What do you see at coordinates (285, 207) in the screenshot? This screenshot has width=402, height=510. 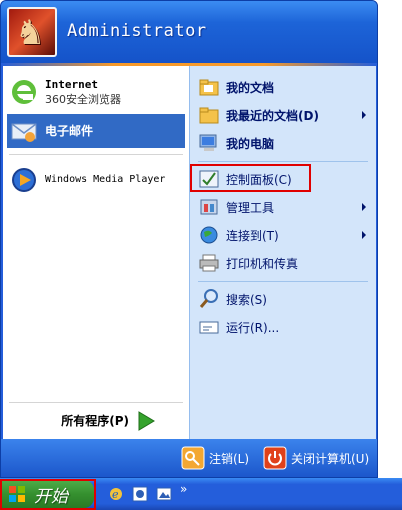 I see `admin-tools: 管理工具` at bounding box center [285, 207].